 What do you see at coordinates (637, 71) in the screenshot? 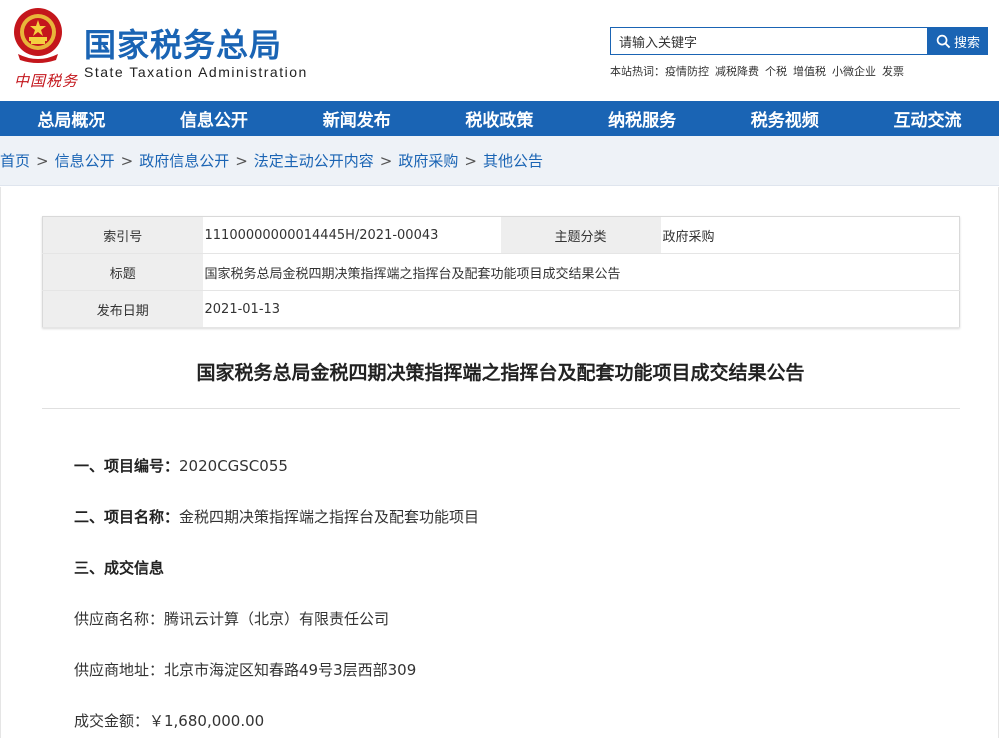
I see `hot-words-label: 本站热词：` at bounding box center [637, 71].